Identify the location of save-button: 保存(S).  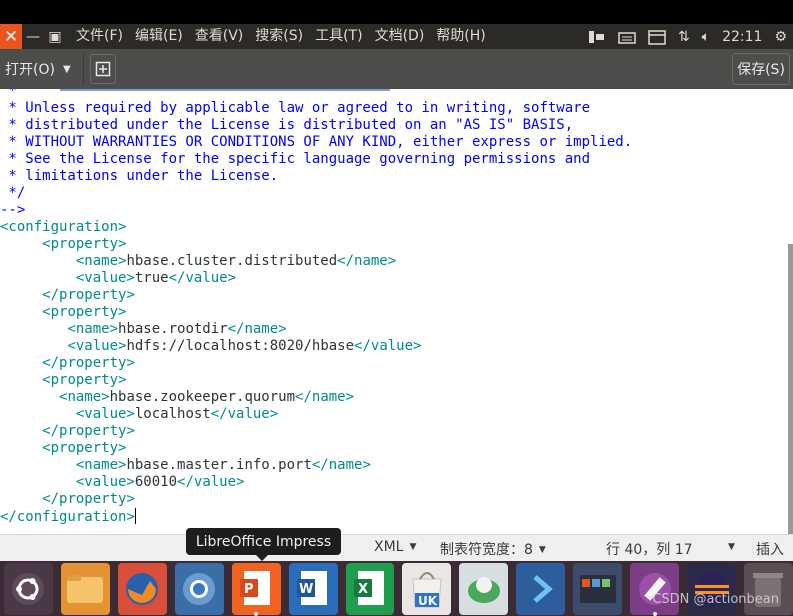
(761, 69).